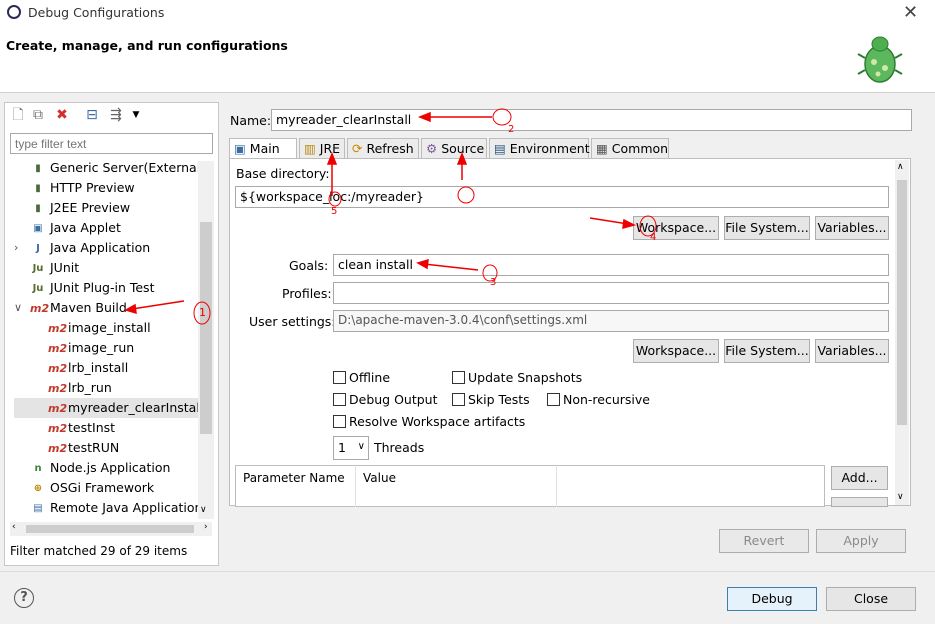 Image resolution: width=935 pixels, height=624 pixels. I want to click on arrow-to-workspace, so click(609, 221).